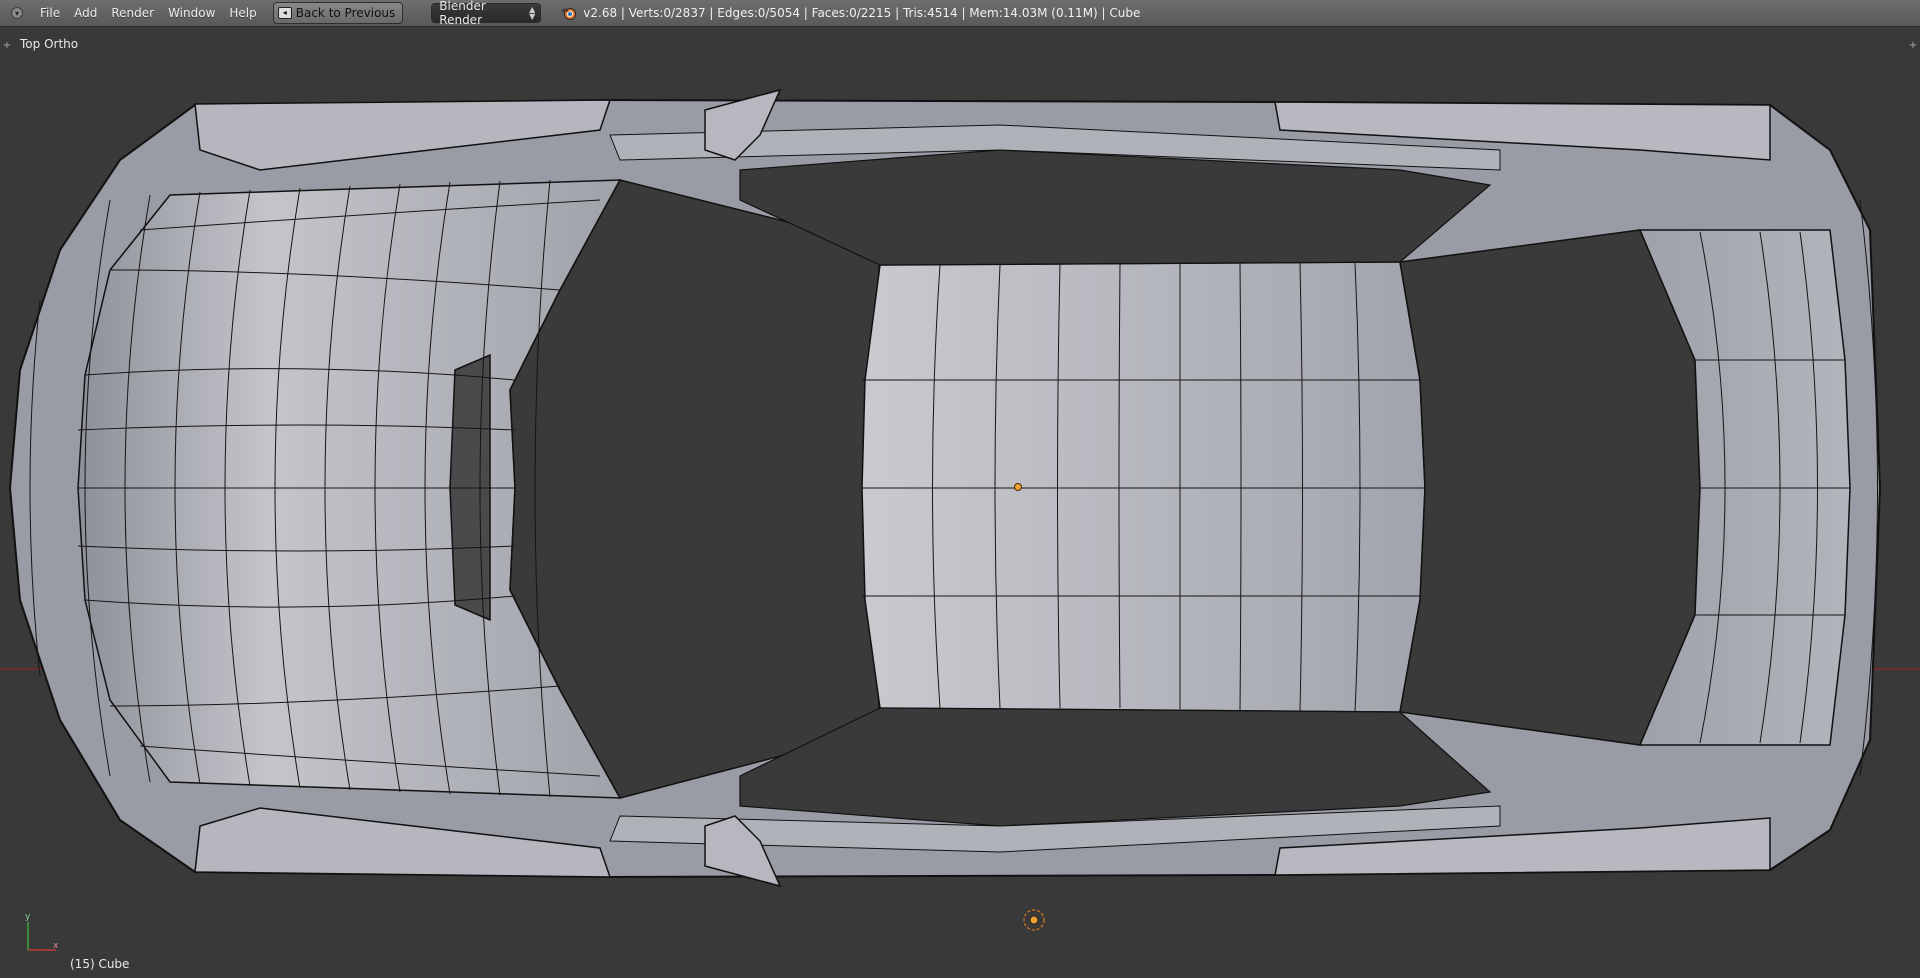 This screenshot has height=978, width=1920. I want to click on axis-widget-icon: y x, so click(42, 931).